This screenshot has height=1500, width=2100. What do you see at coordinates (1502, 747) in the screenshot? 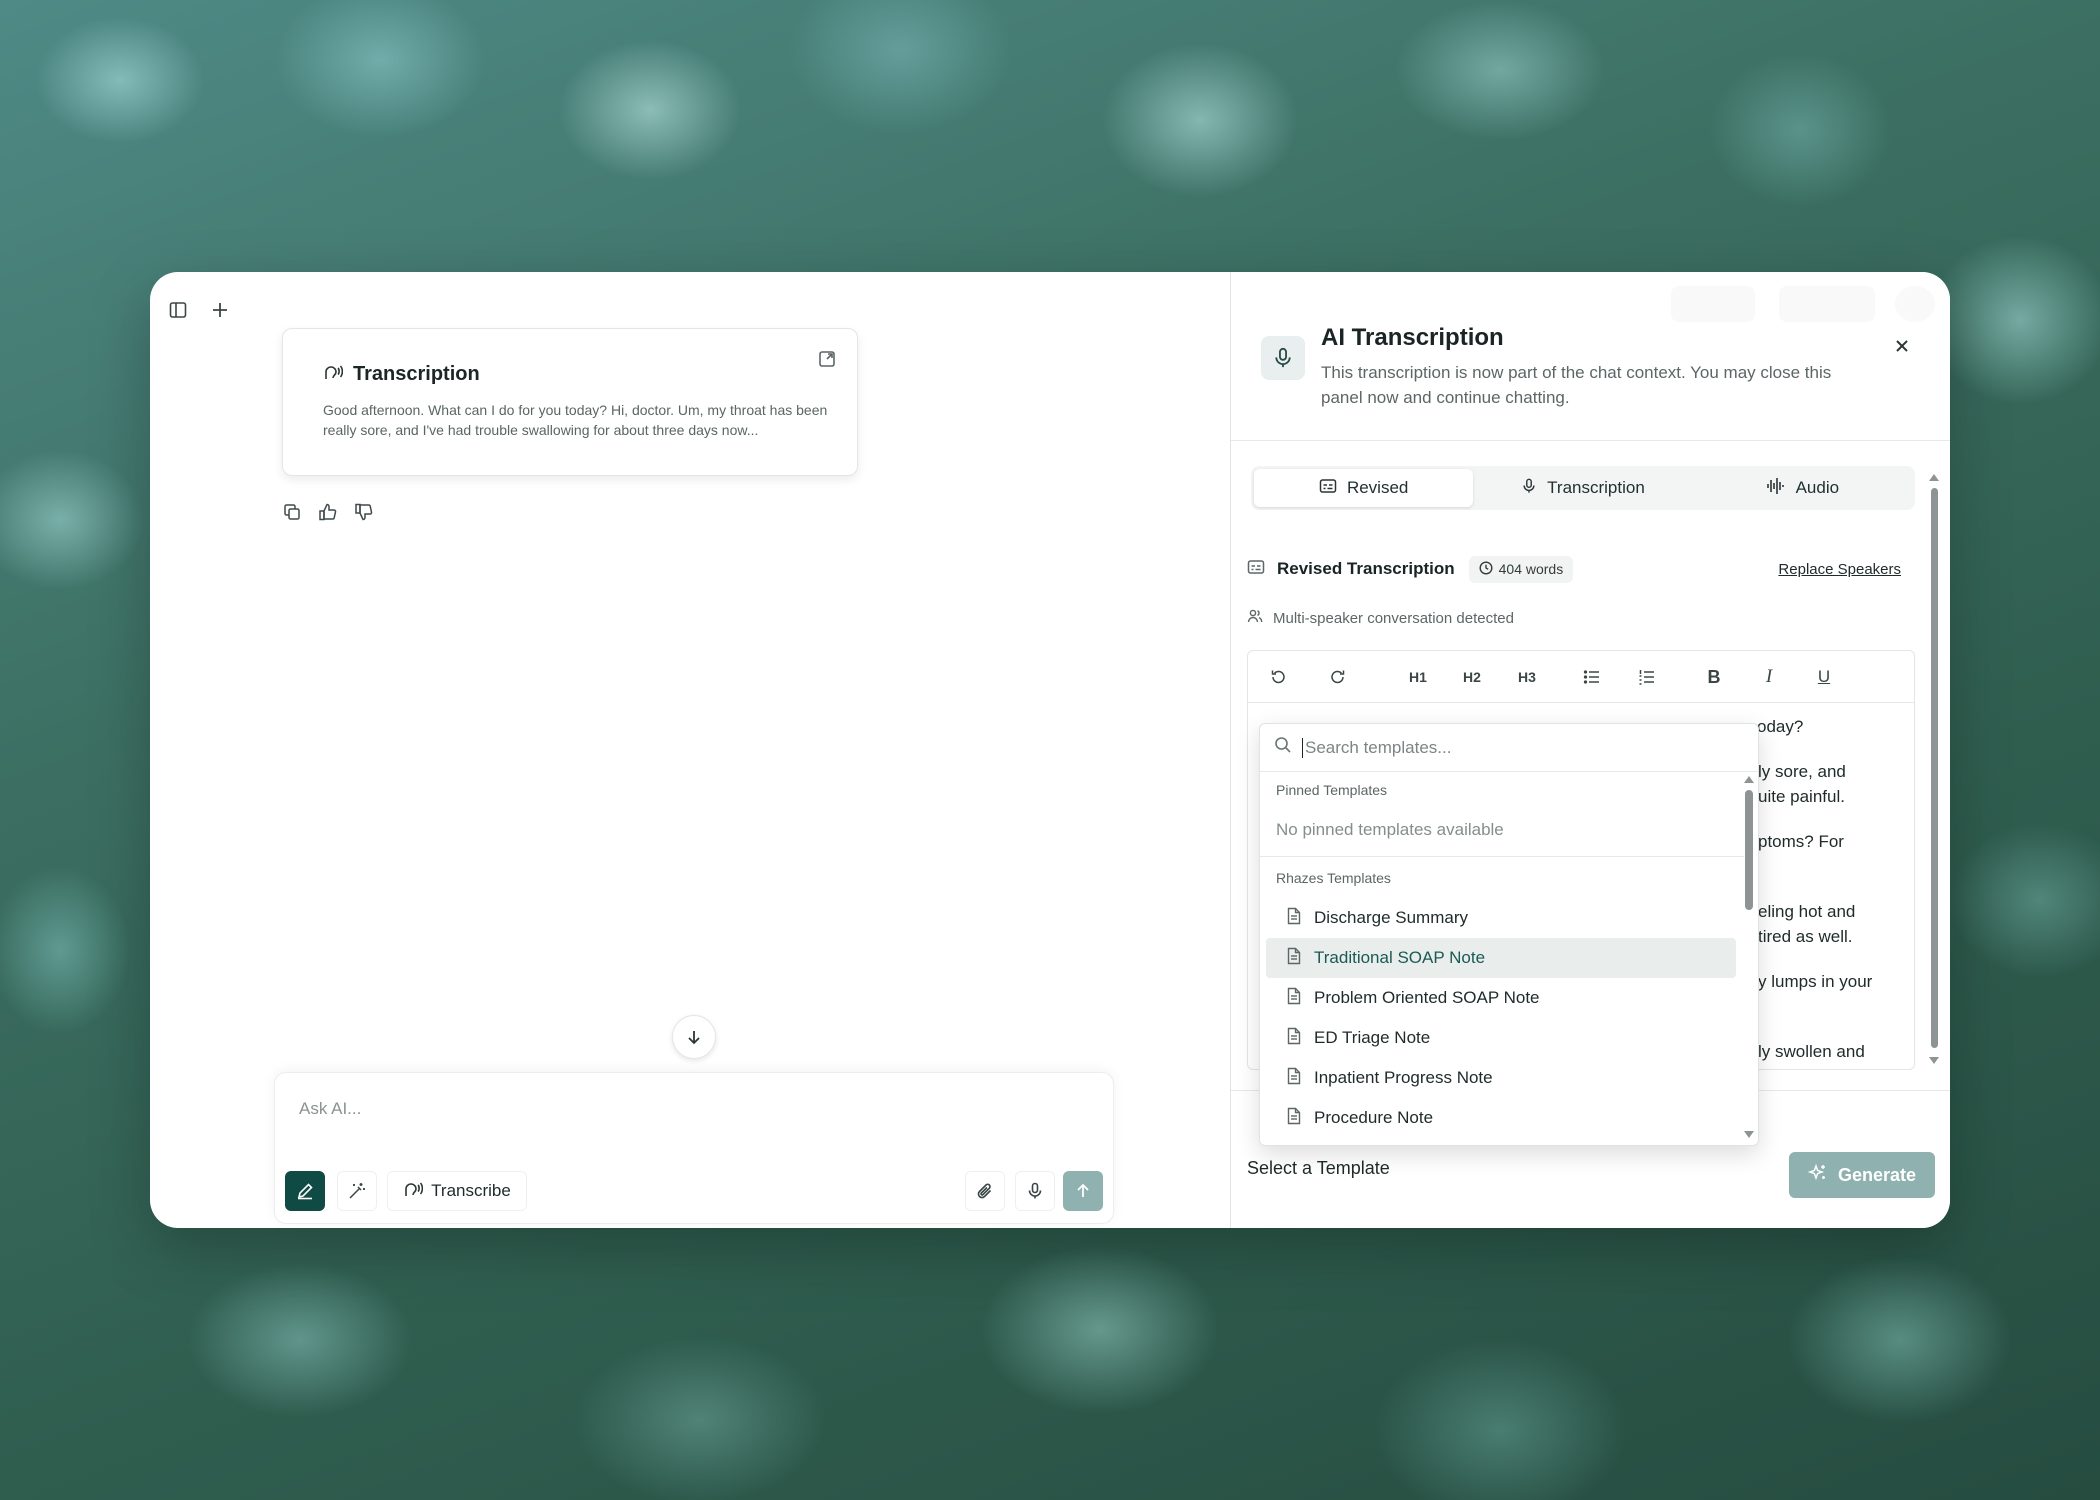
I see `template-search-input` at bounding box center [1502, 747].